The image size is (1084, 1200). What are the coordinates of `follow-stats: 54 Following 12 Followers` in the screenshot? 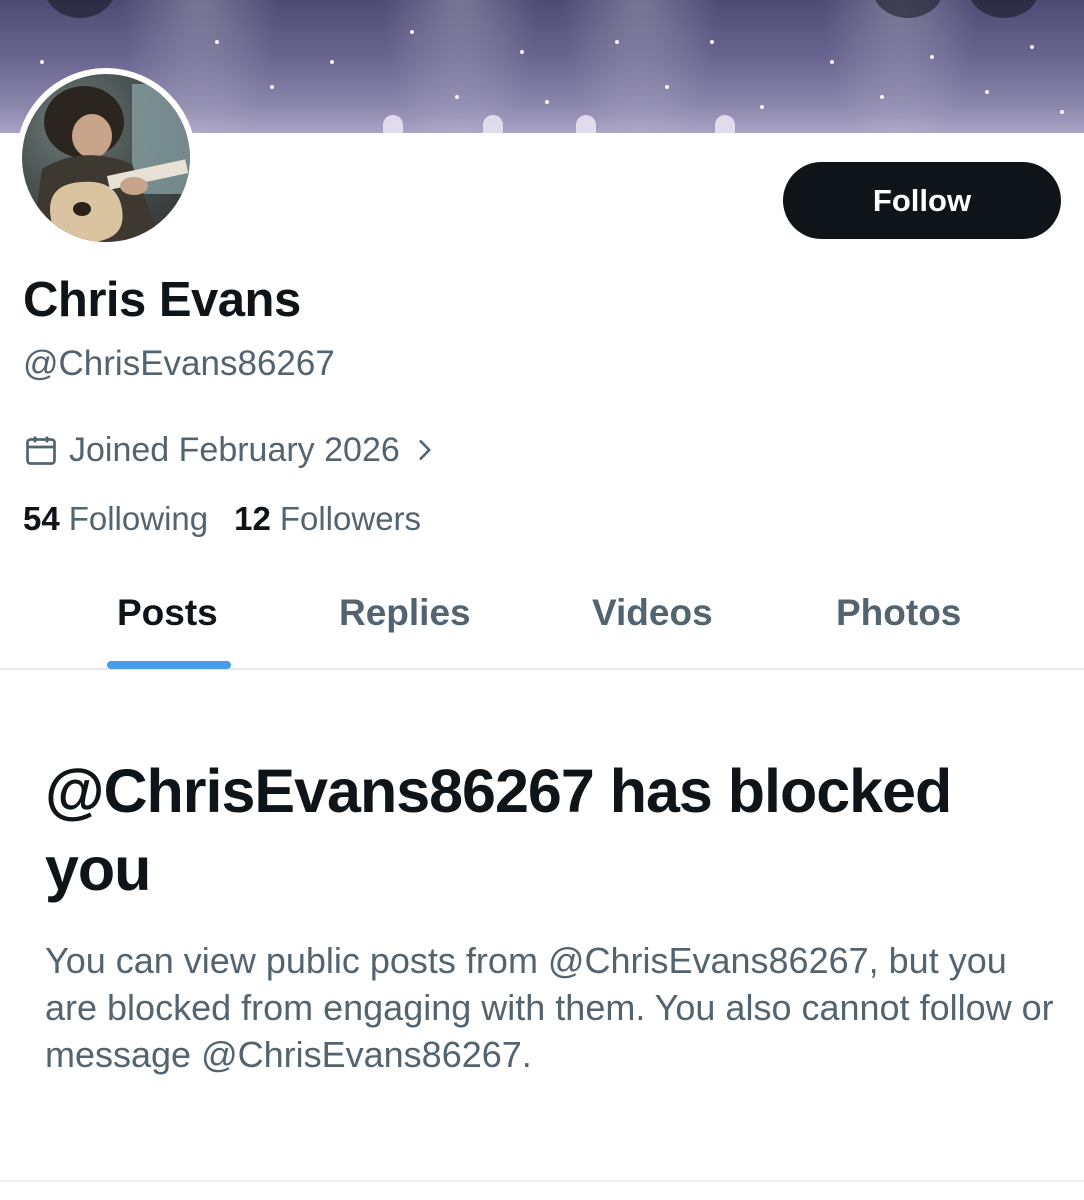 It's located at (222, 519).